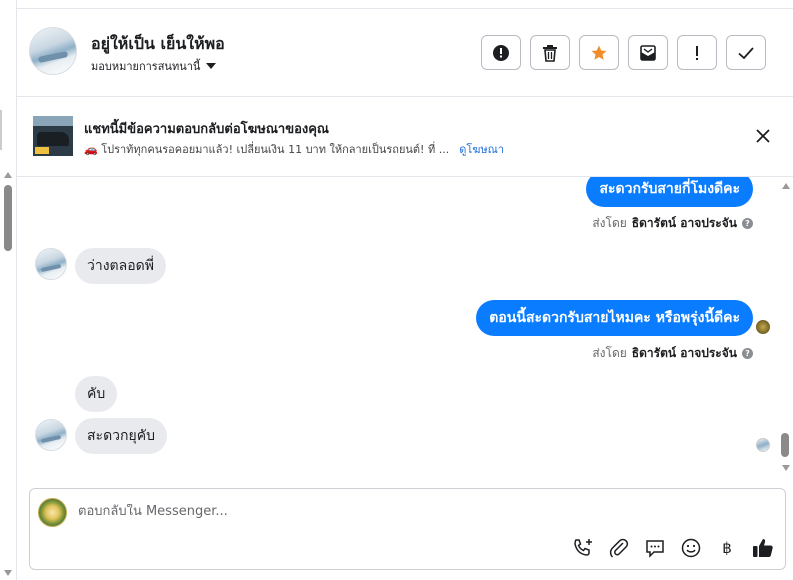  Describe the element at coordinates (42, 150) in the screenshot. I see `ad-thumbnail-tag` at that location.